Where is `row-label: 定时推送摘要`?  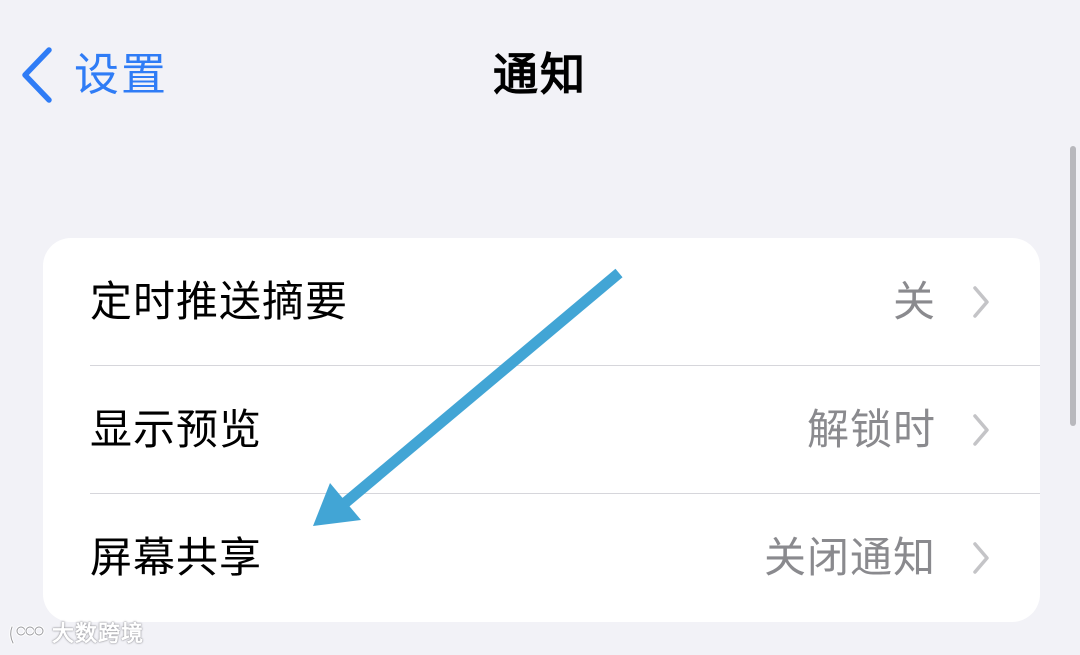
row-label: 定时推送摘要 is located at coordinates (219, 301).